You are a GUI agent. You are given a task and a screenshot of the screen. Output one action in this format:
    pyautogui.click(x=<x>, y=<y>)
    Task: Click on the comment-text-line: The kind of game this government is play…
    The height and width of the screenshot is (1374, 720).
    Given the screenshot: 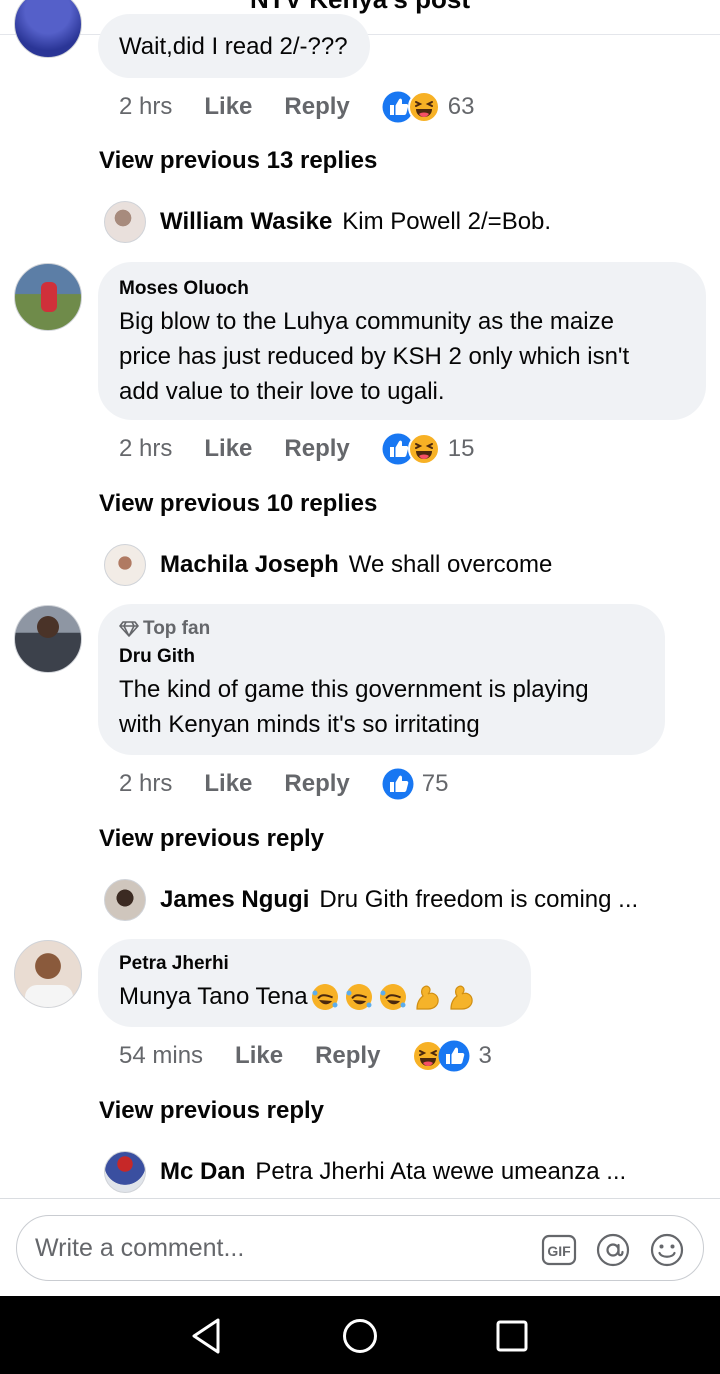 What is the action you would take?
    pyautogui.click(x=354, y=689)
    